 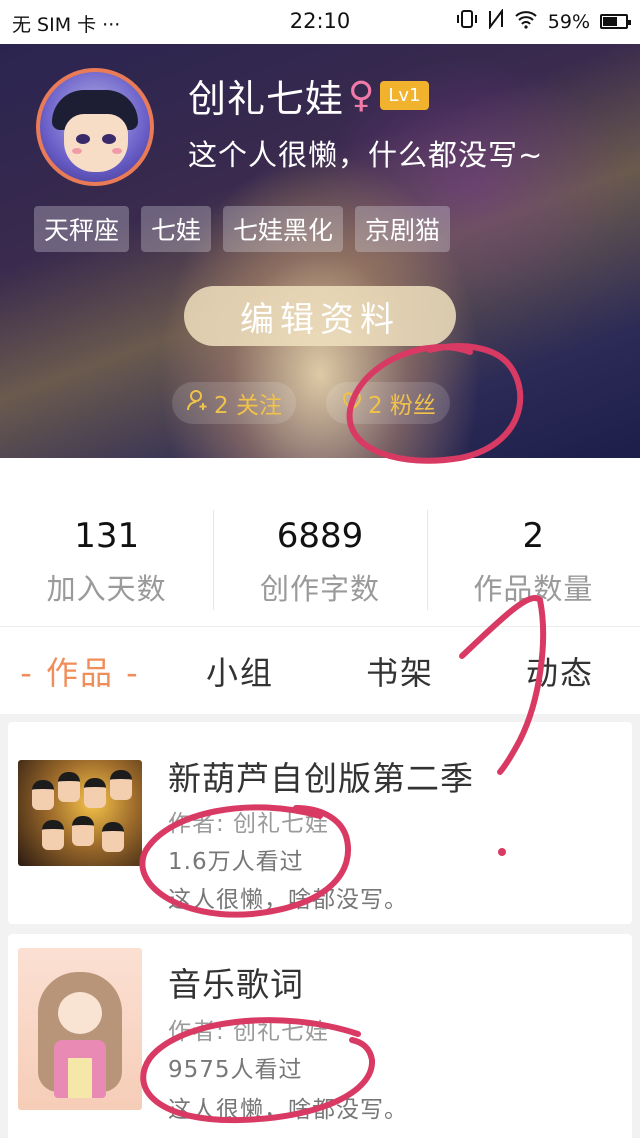 What do you see at coordinates (361, 95) in the screenshot?
I see `female-icon: ♀` at bounding box center [361, 95].